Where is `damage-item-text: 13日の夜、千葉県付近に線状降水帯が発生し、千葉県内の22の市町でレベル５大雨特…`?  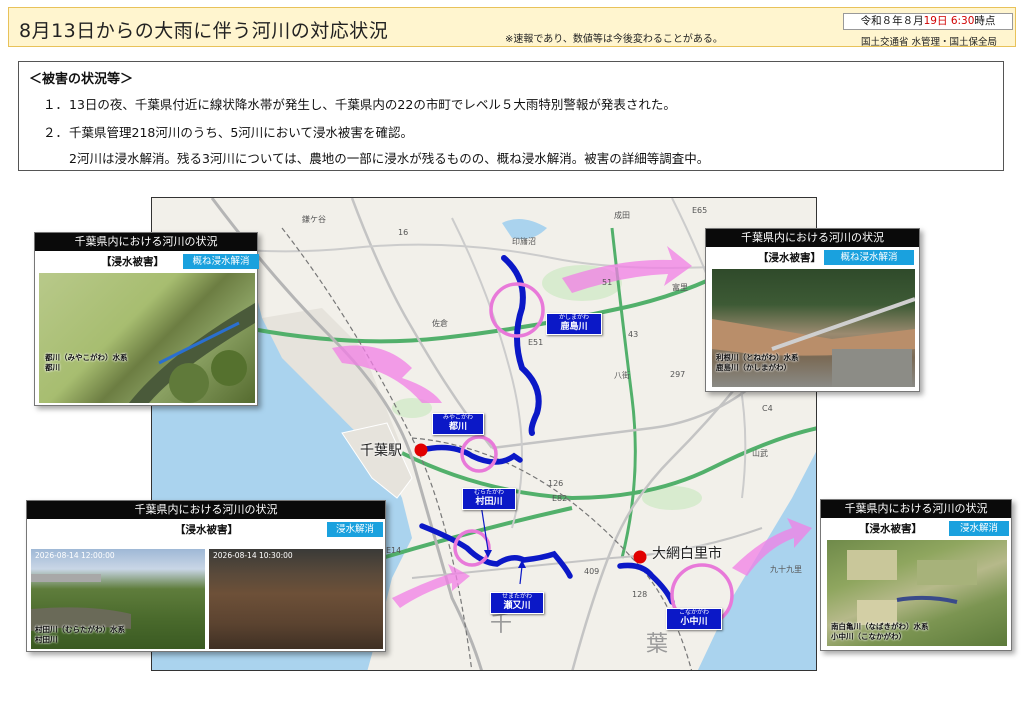 damage-item-text: 13日の夜、千葉県付近に線状降水帯が発生し、千葉県内の22の市町でレベル５大雨特… is located at coordinates (372, 104).